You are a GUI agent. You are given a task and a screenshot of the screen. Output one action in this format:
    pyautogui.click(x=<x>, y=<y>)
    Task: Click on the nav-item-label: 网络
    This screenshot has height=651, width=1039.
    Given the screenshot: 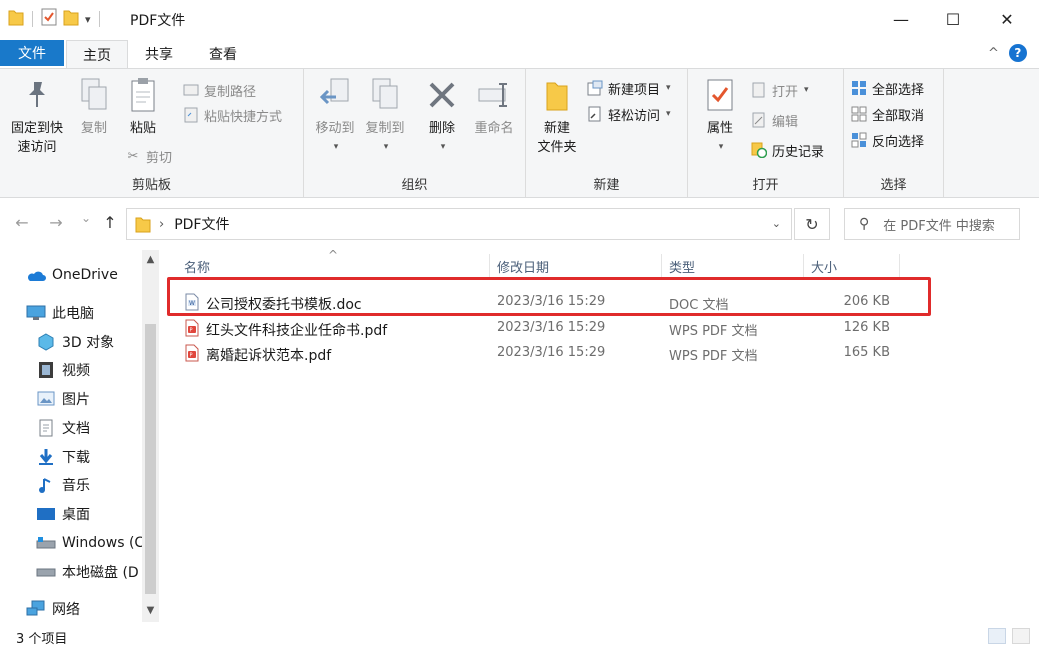 What is the action you would take?
    pyautogui.click(x=66, y=610)
    